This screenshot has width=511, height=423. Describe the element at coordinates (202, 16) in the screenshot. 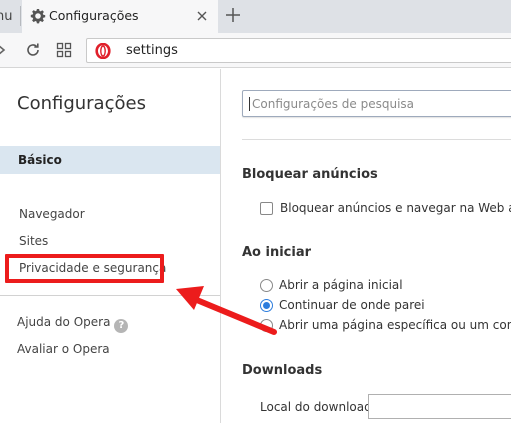

I see `close-icon` at that location.